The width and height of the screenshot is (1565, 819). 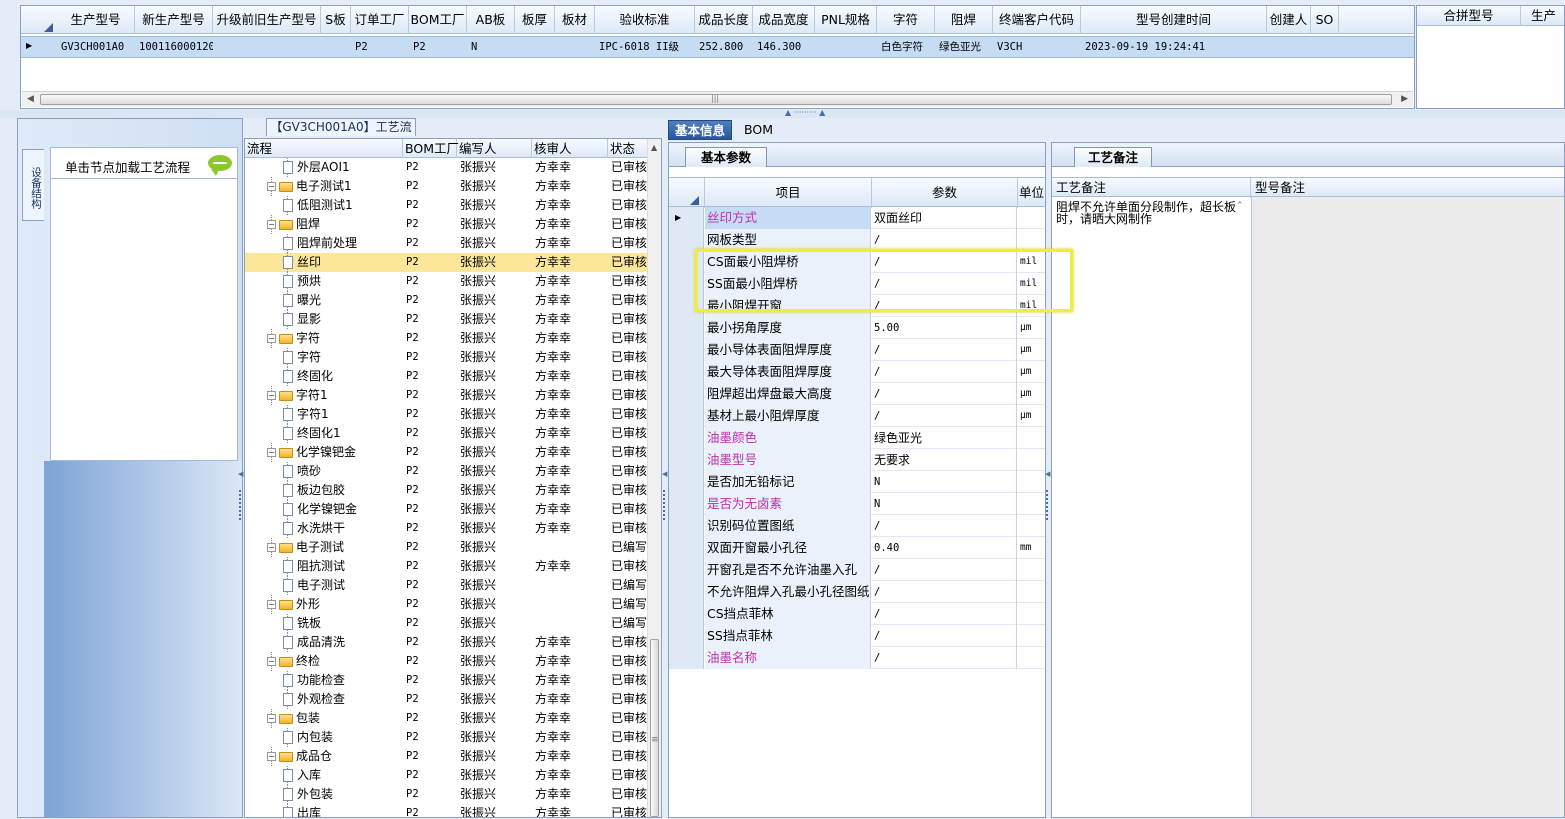 I want to click on param-row: 双面开窗最小孔径 0.40 mm, so click(x=857, y=548).